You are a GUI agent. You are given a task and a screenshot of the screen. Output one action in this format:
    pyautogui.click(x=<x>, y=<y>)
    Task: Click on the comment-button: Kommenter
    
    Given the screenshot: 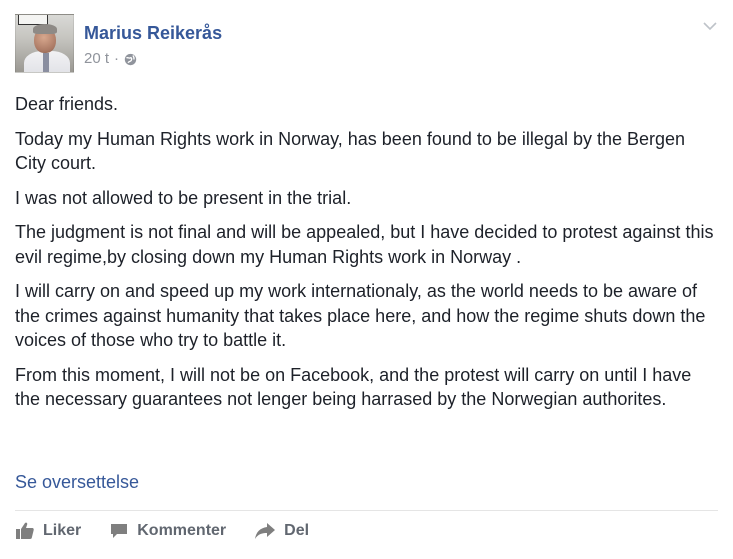 What is the action you would take?
    pyautogui.click(x=167, y=531)
    